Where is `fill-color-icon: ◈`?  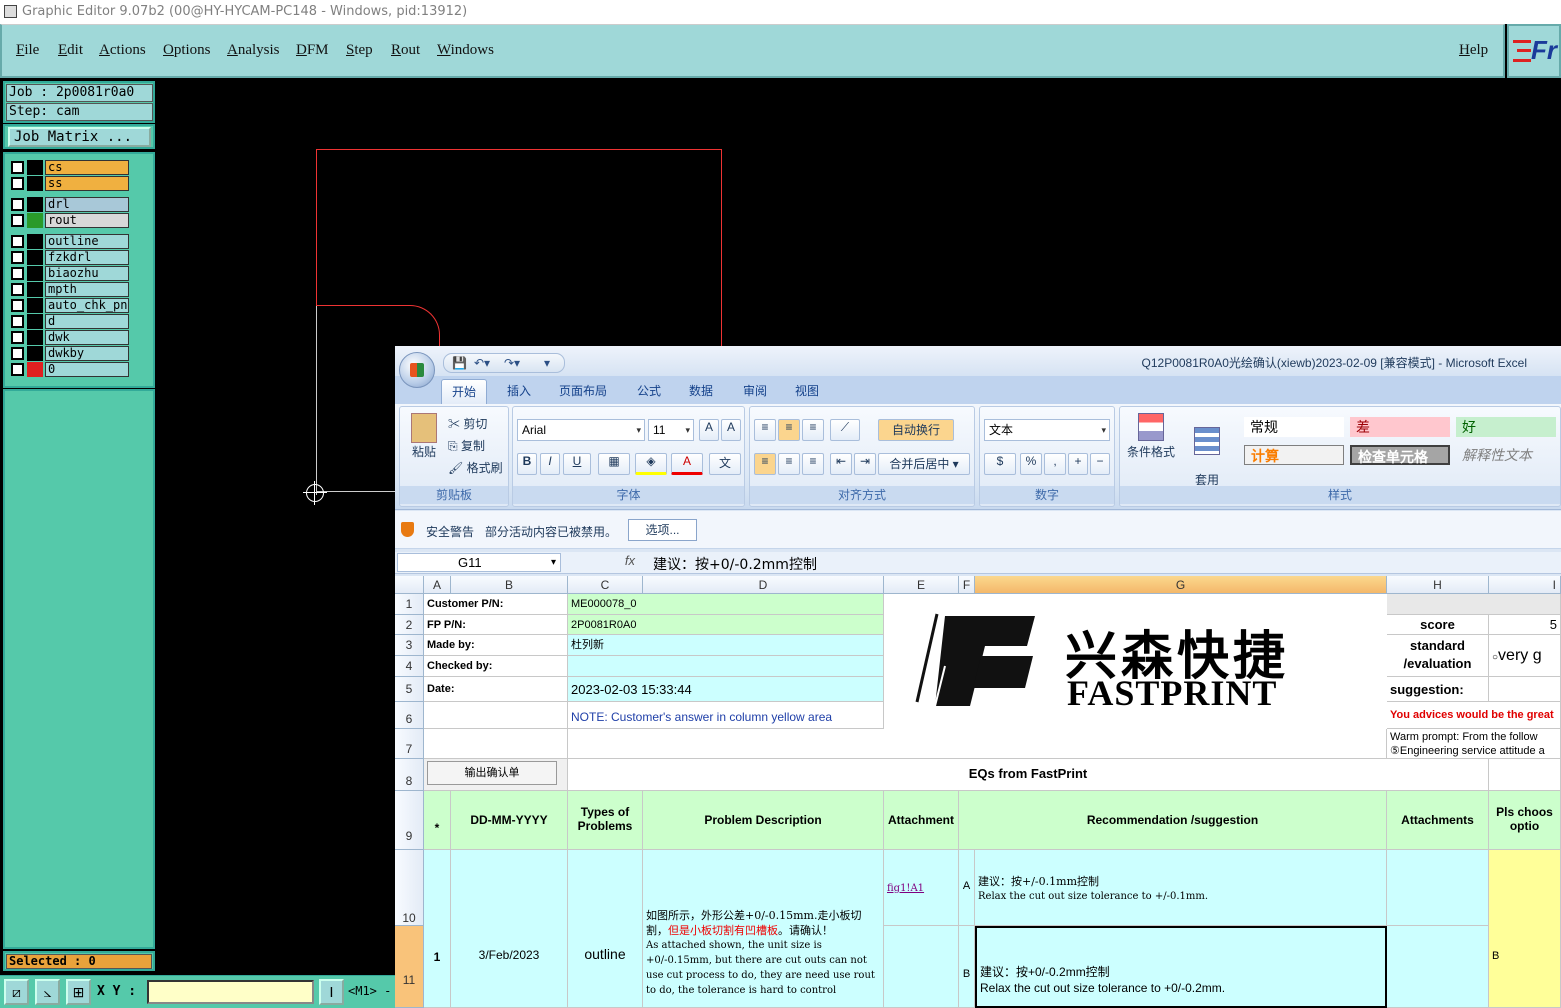
fill-color-icon: ◈ is located at coordinates (651, 464).